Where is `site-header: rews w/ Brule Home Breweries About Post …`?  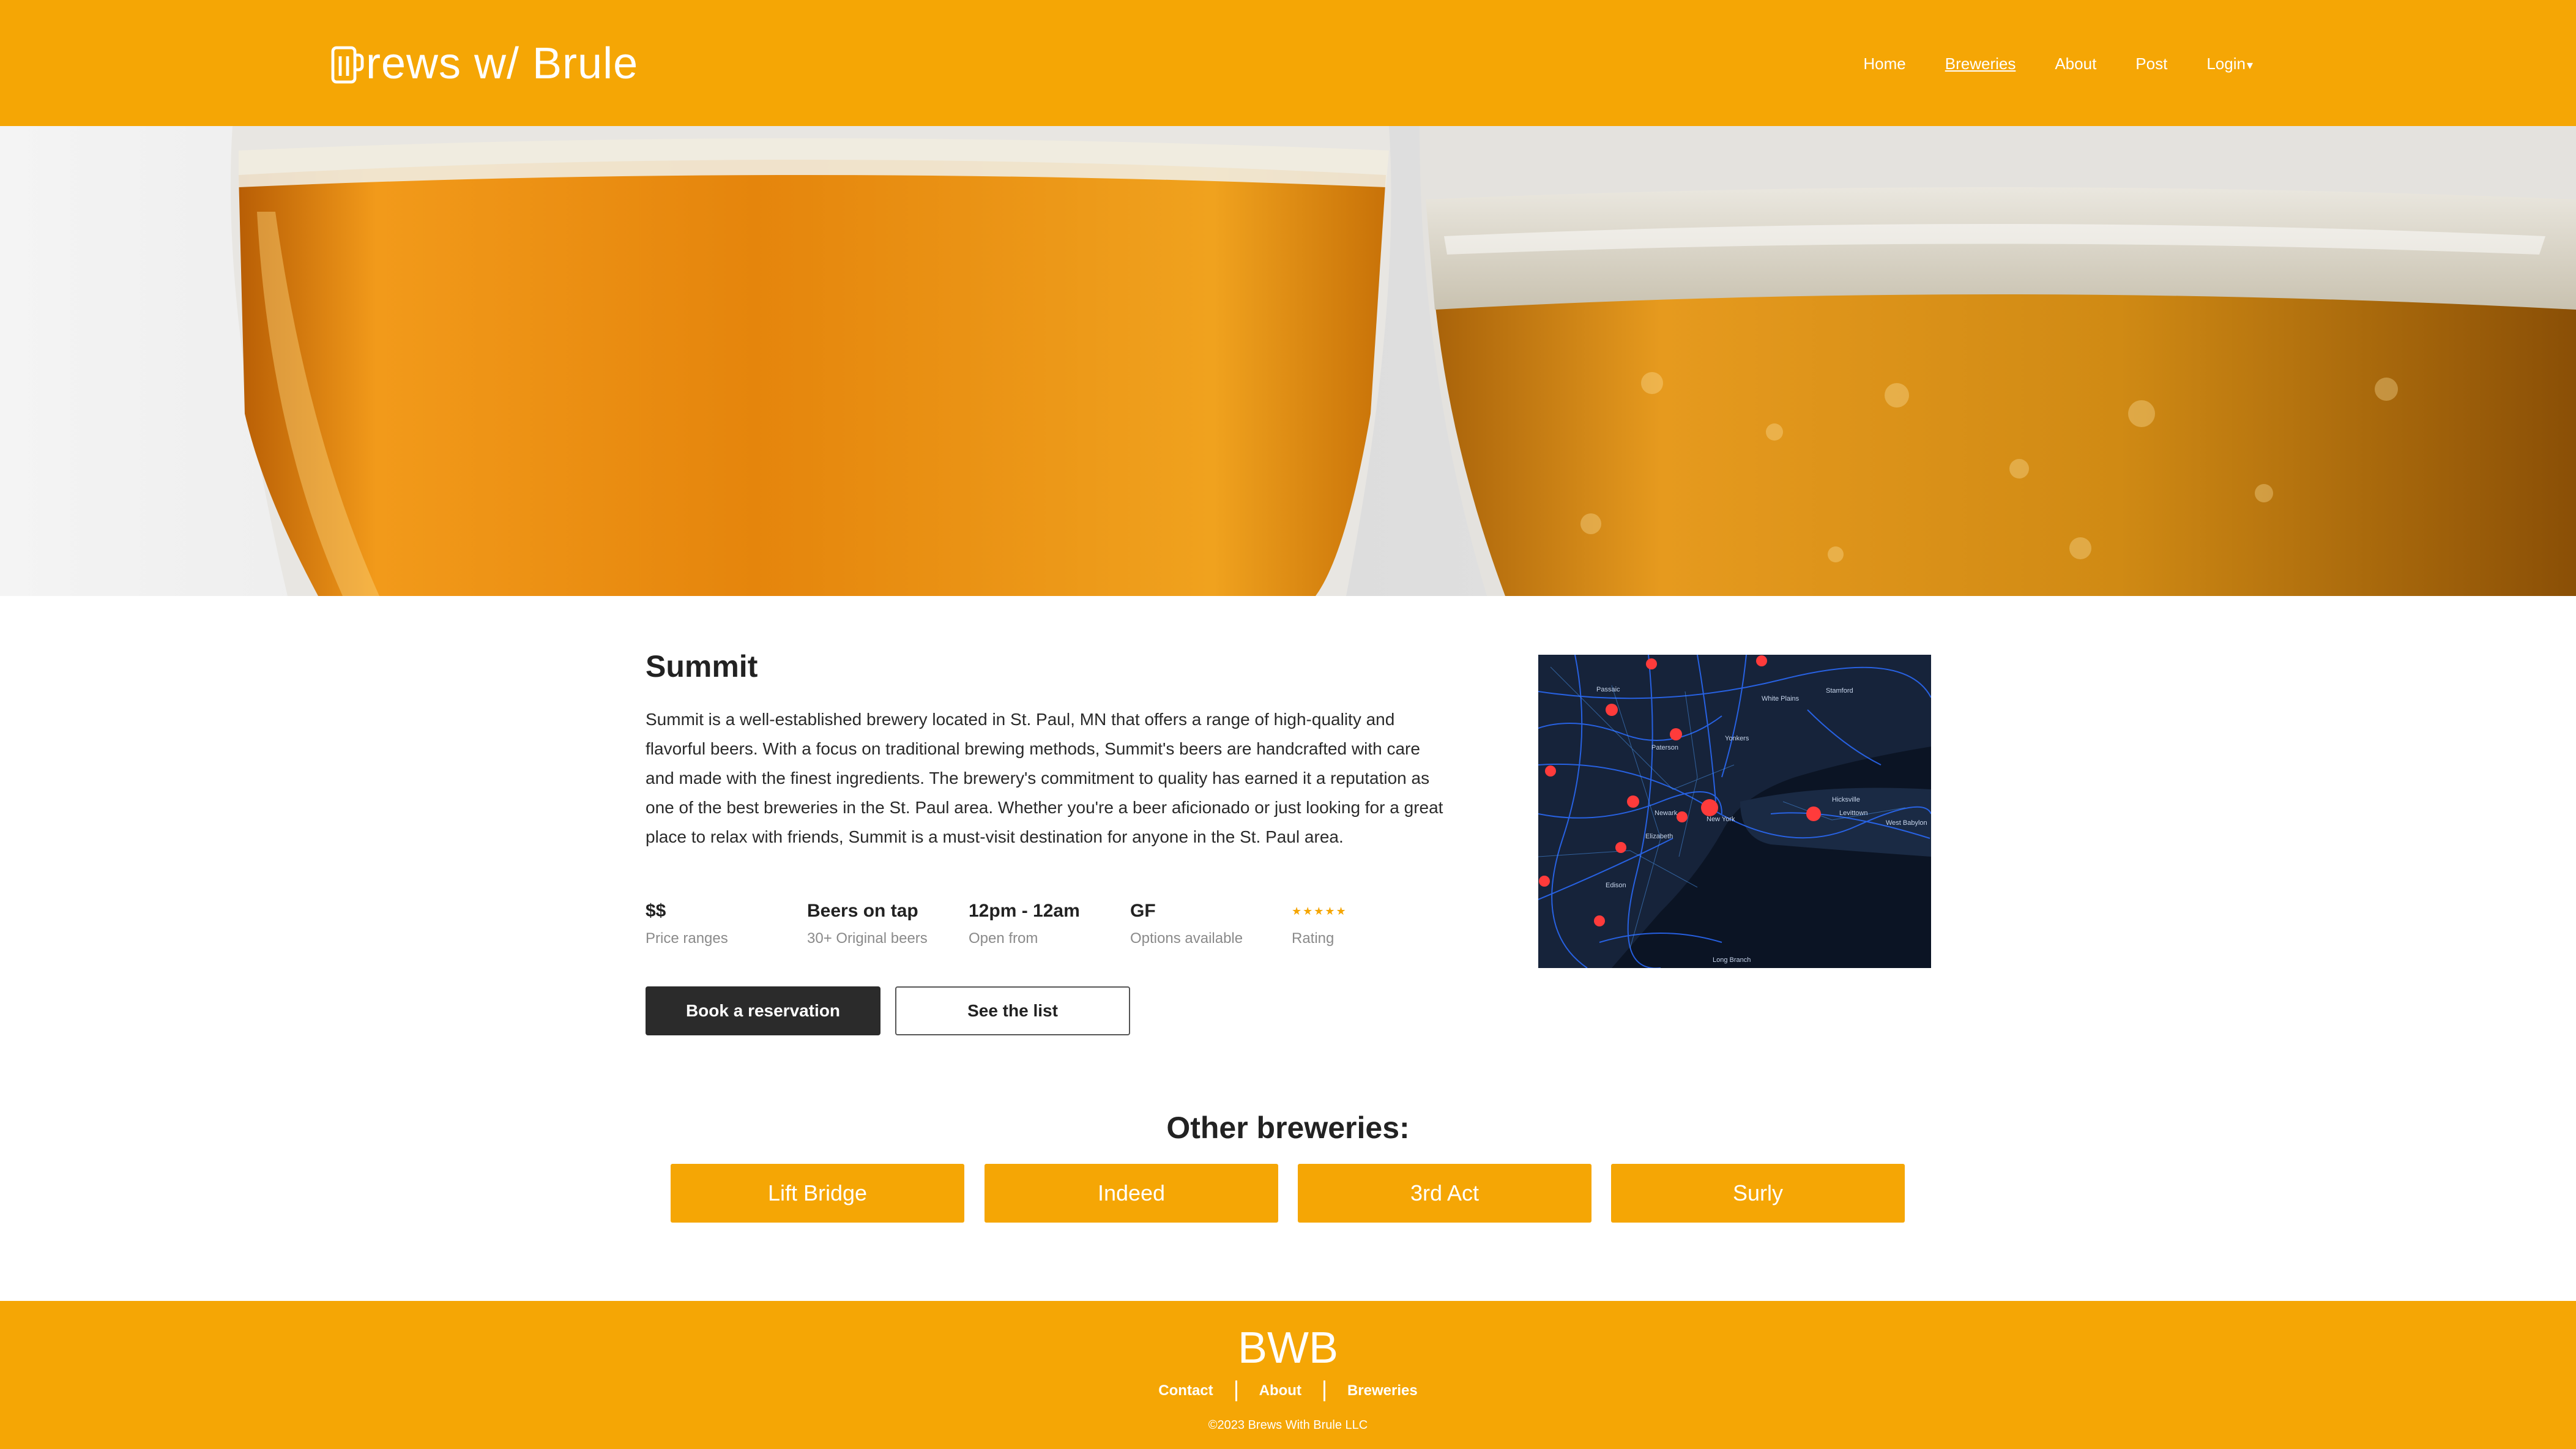
site-header: rews w/ Brule Home Breweries About Post … is located at coordinates (1288, 63).